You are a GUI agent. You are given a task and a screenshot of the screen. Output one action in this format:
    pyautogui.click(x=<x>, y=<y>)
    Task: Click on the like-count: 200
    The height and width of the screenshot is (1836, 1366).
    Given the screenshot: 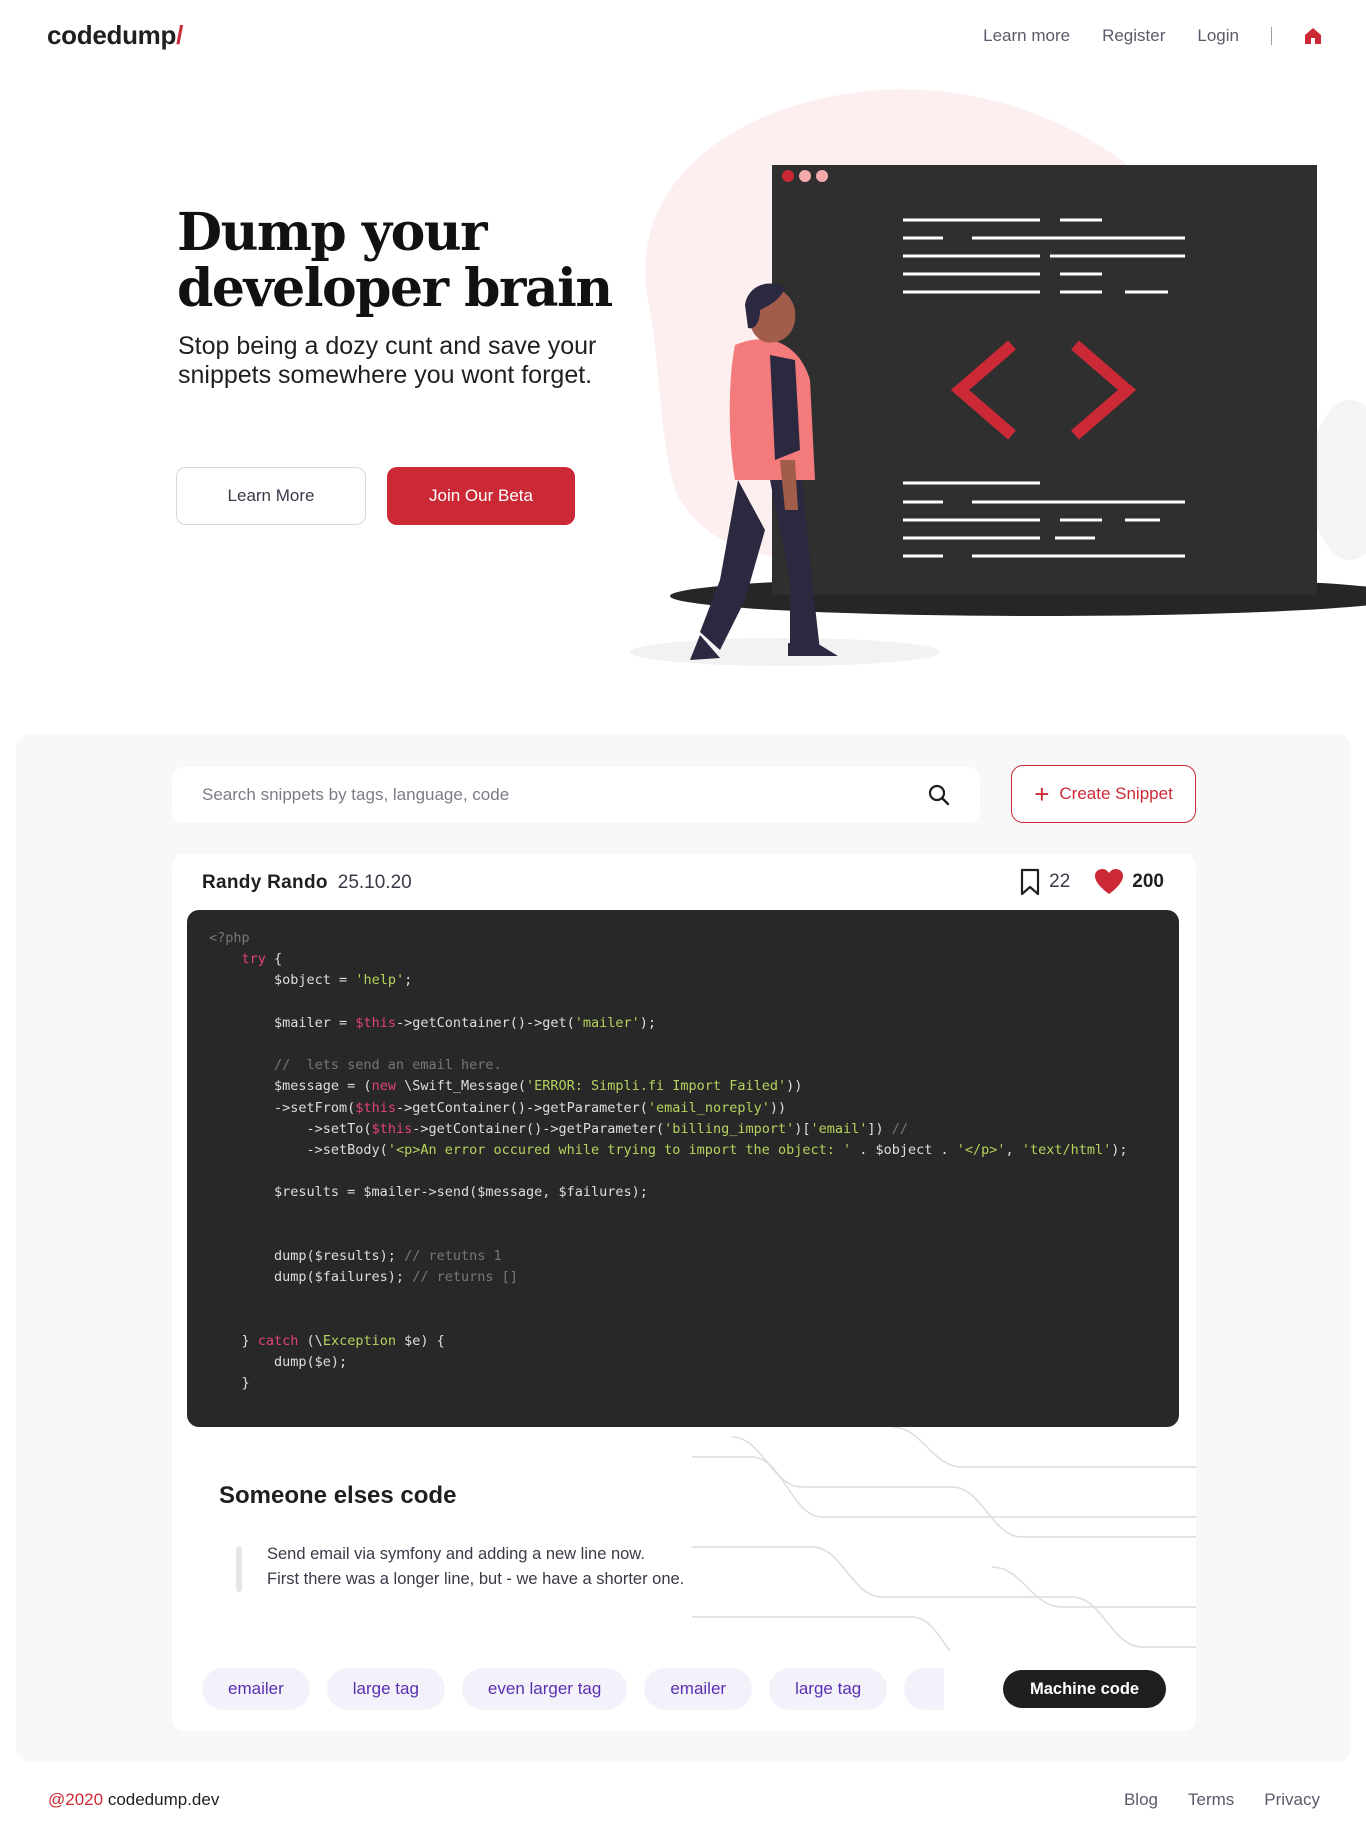 What is the action you would take?
    pyautogui.click(x=1148, y=881)
    